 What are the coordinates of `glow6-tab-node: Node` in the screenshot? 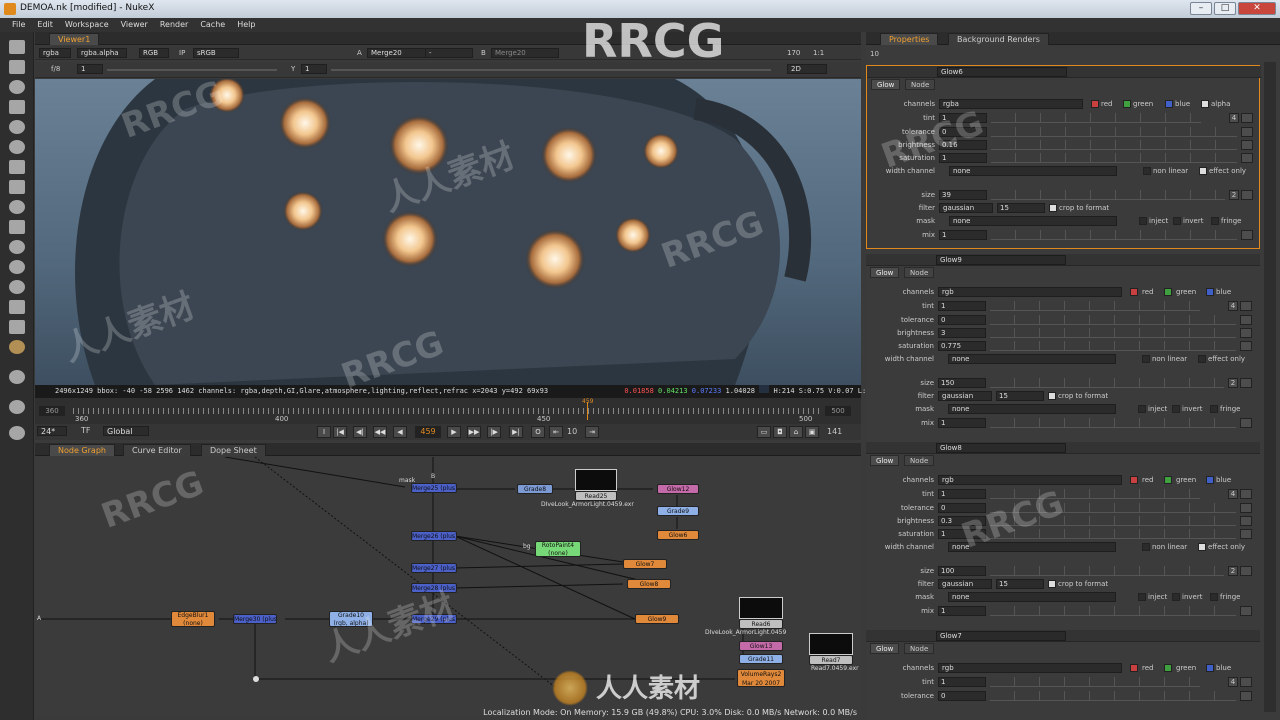 It's located at (920, 84).